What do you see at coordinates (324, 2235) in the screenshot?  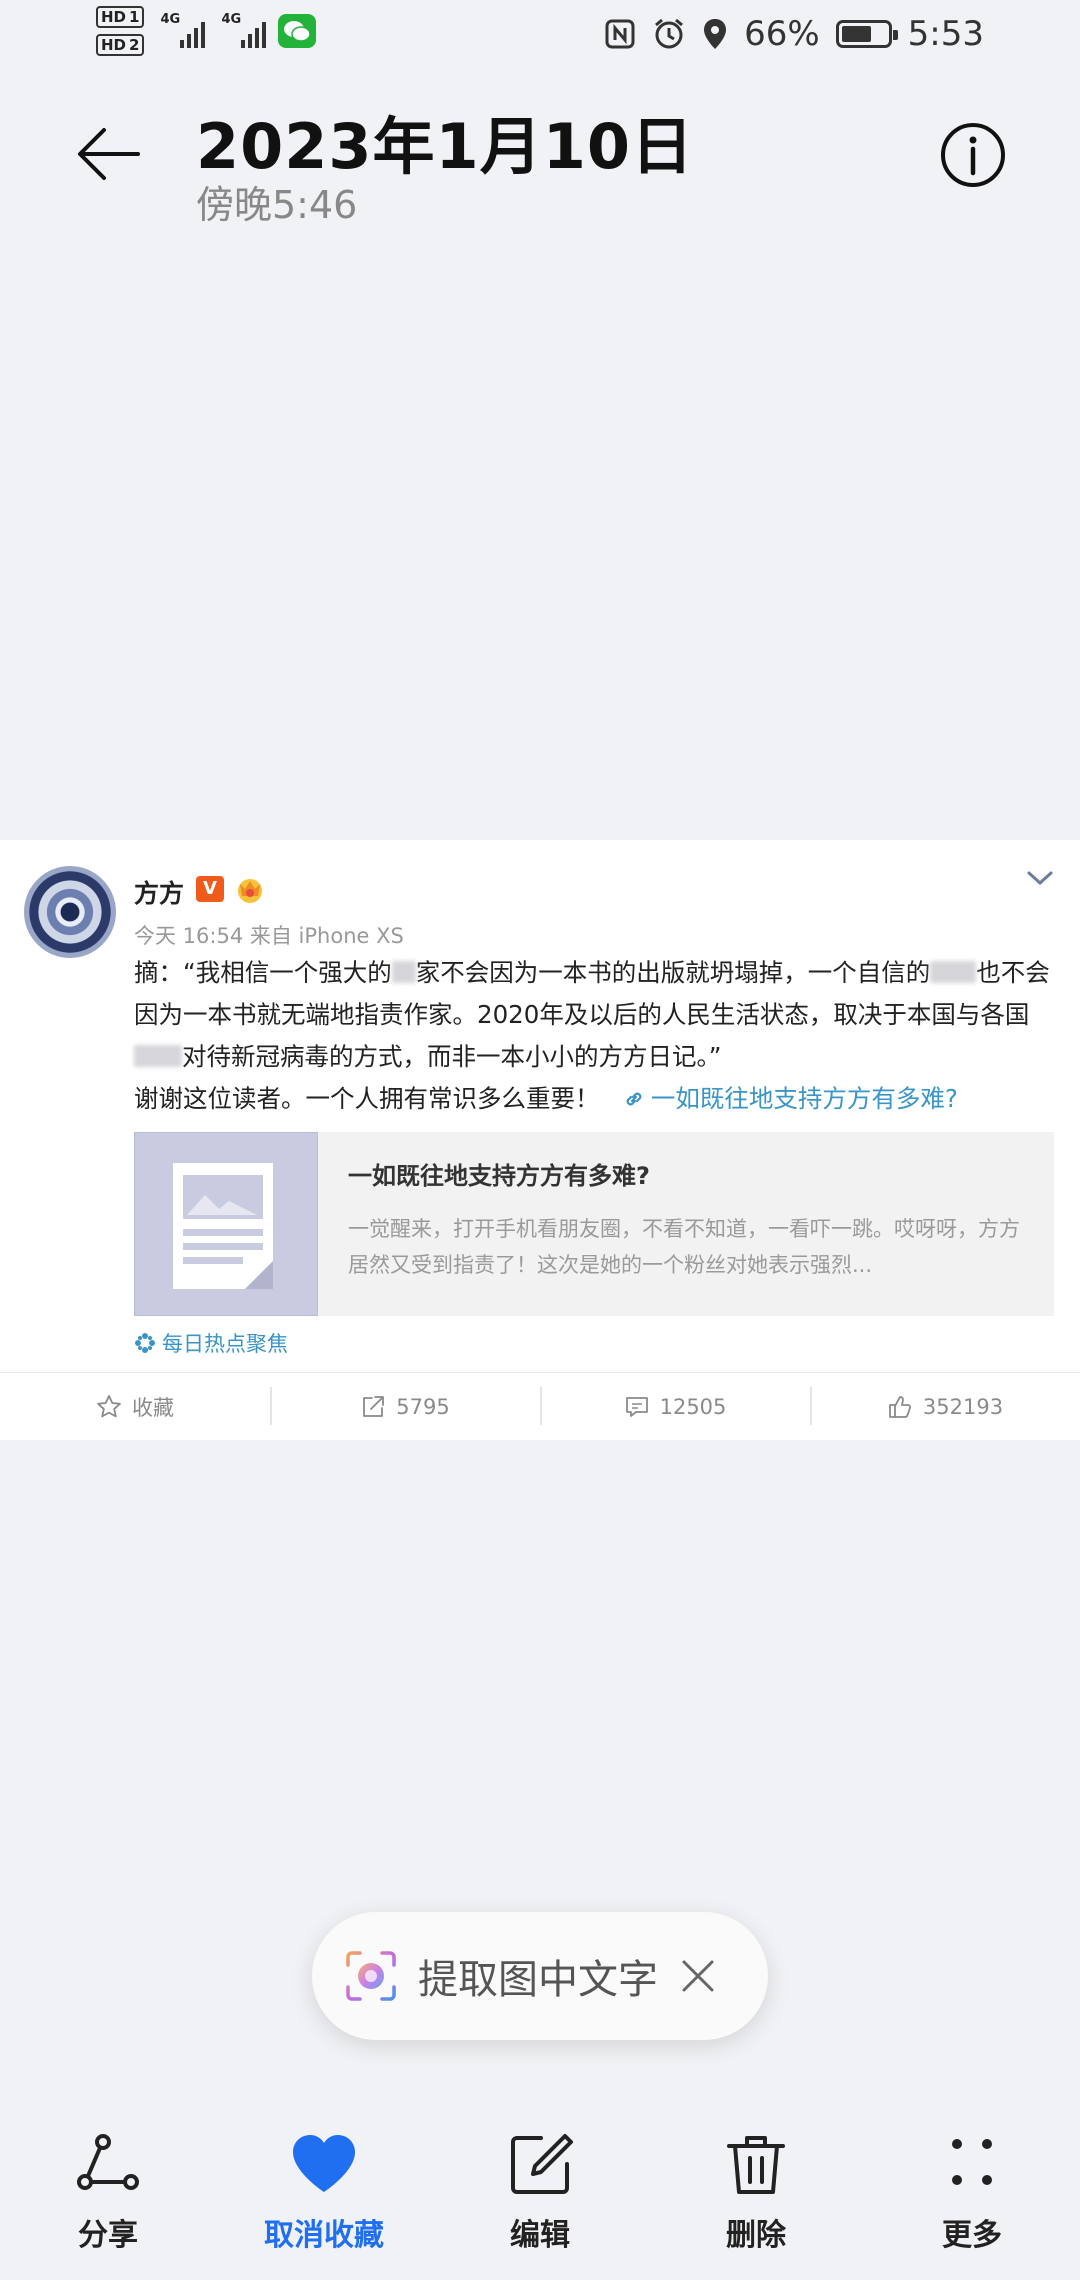 I see `unfavorite-label: 取消收藏` at bounding box center [324, 2235].